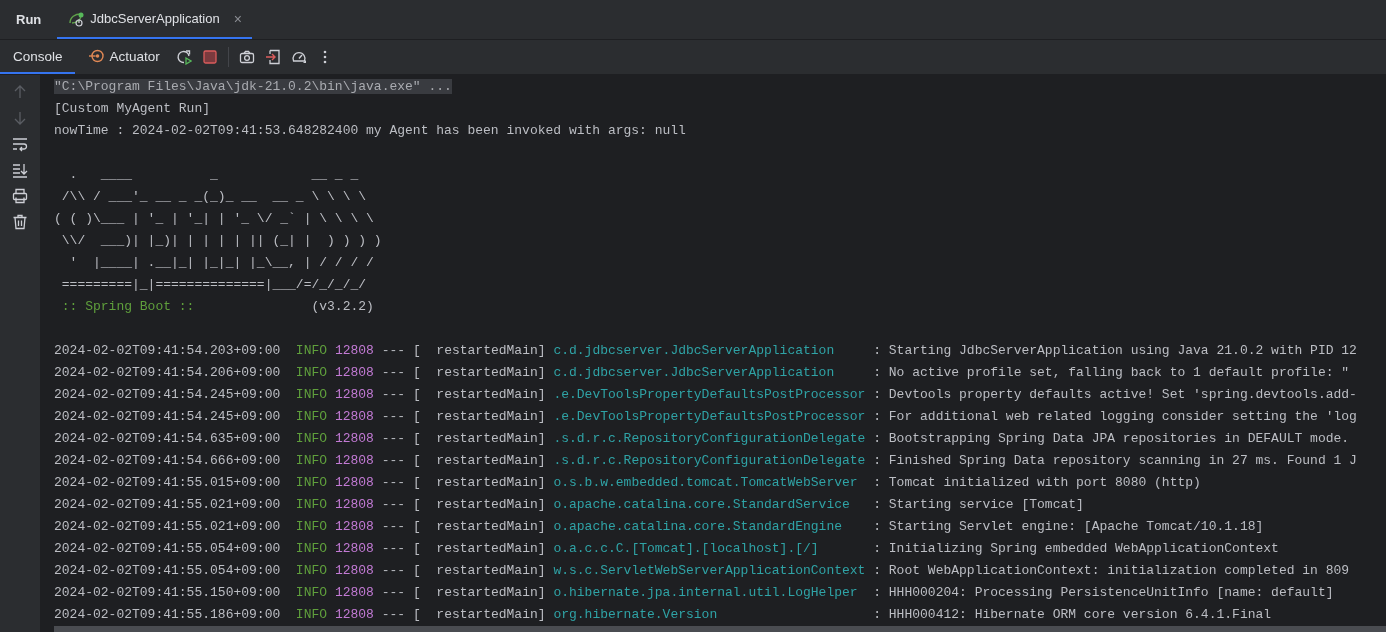 The height and width of the screenshot is (632, 1386). I want to click on leaf-icon, so click(76, 18).